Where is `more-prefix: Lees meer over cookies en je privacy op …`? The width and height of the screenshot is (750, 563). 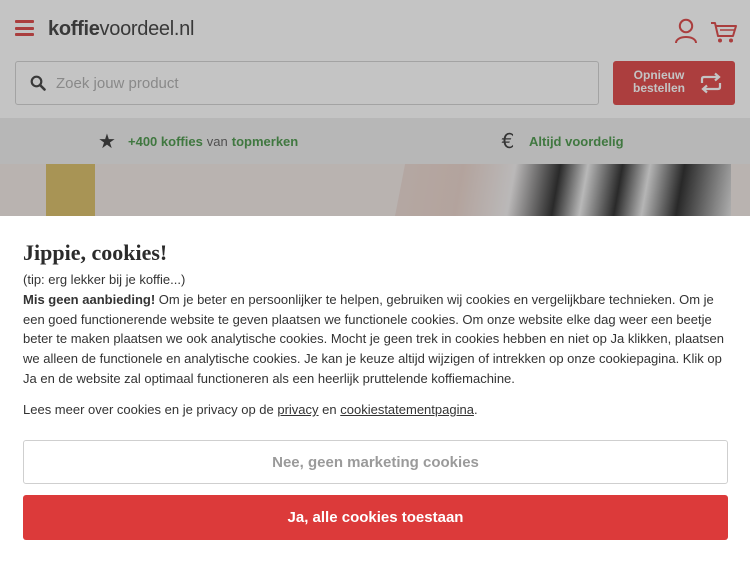
more-prefix: Lees meer over cookies en je privacy op … is located at coordinates (150, 409).